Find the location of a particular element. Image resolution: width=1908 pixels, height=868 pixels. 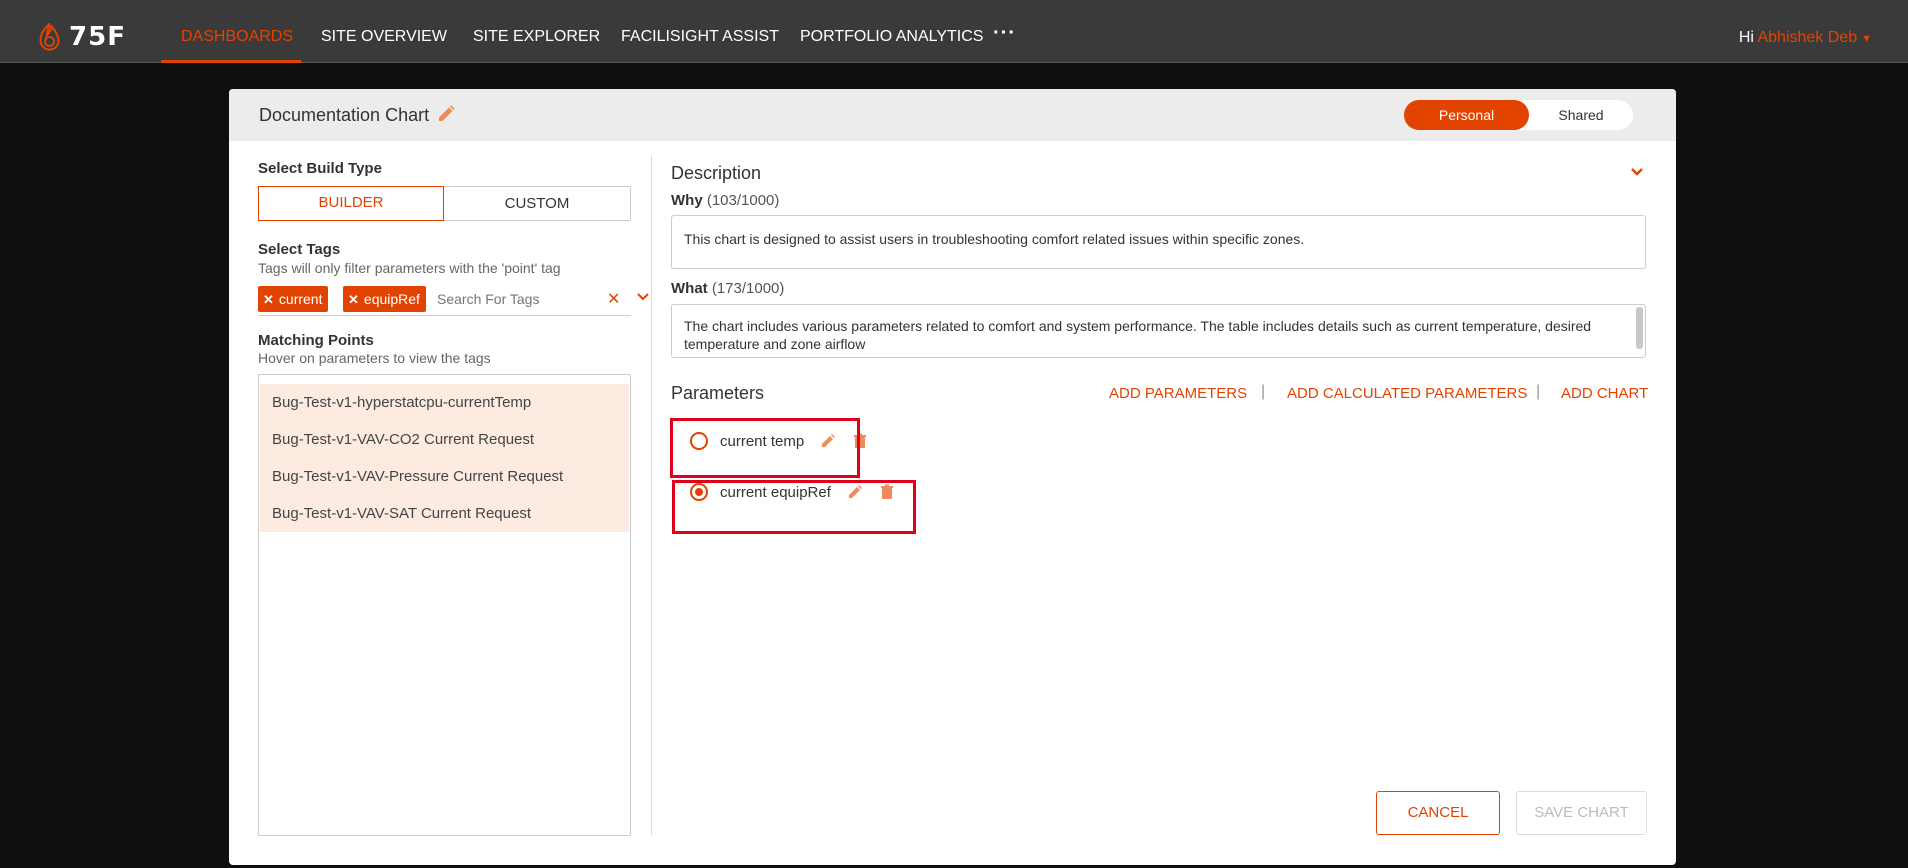

list-item: Bug-Test-v1-hyperstatcpu-currentTemp is located at coordinates (444, 402).